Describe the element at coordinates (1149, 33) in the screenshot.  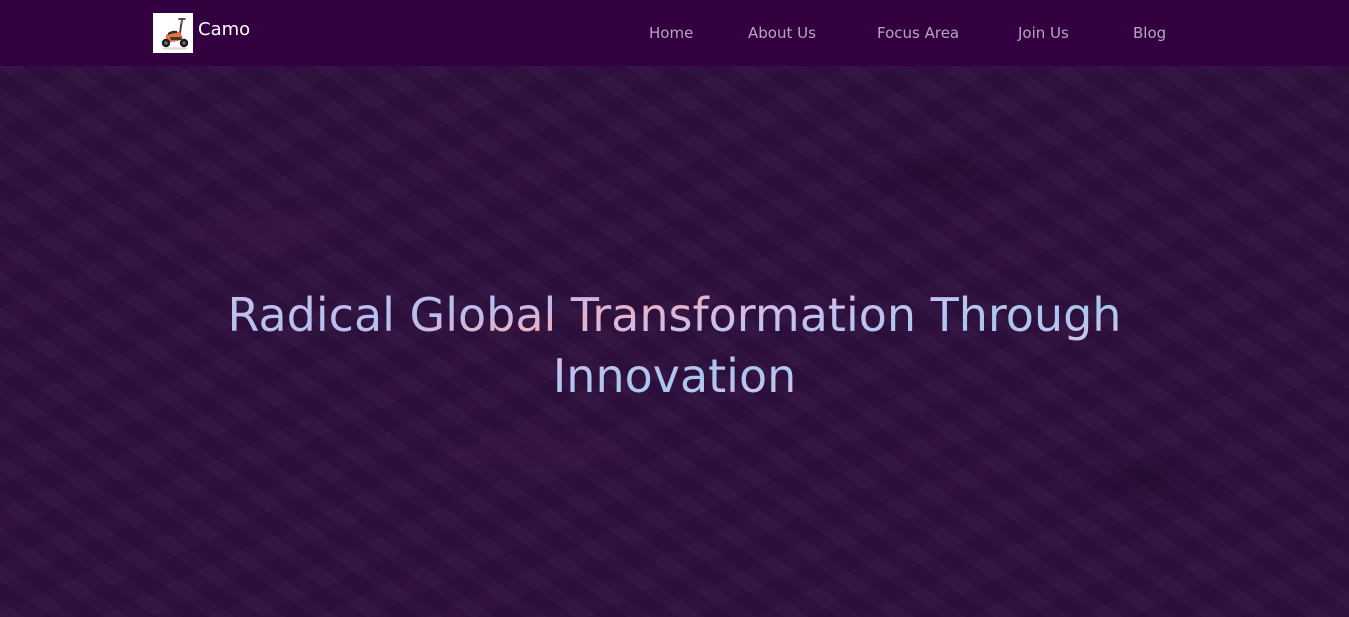
I see `nav-link-blog: Blog` at that location.